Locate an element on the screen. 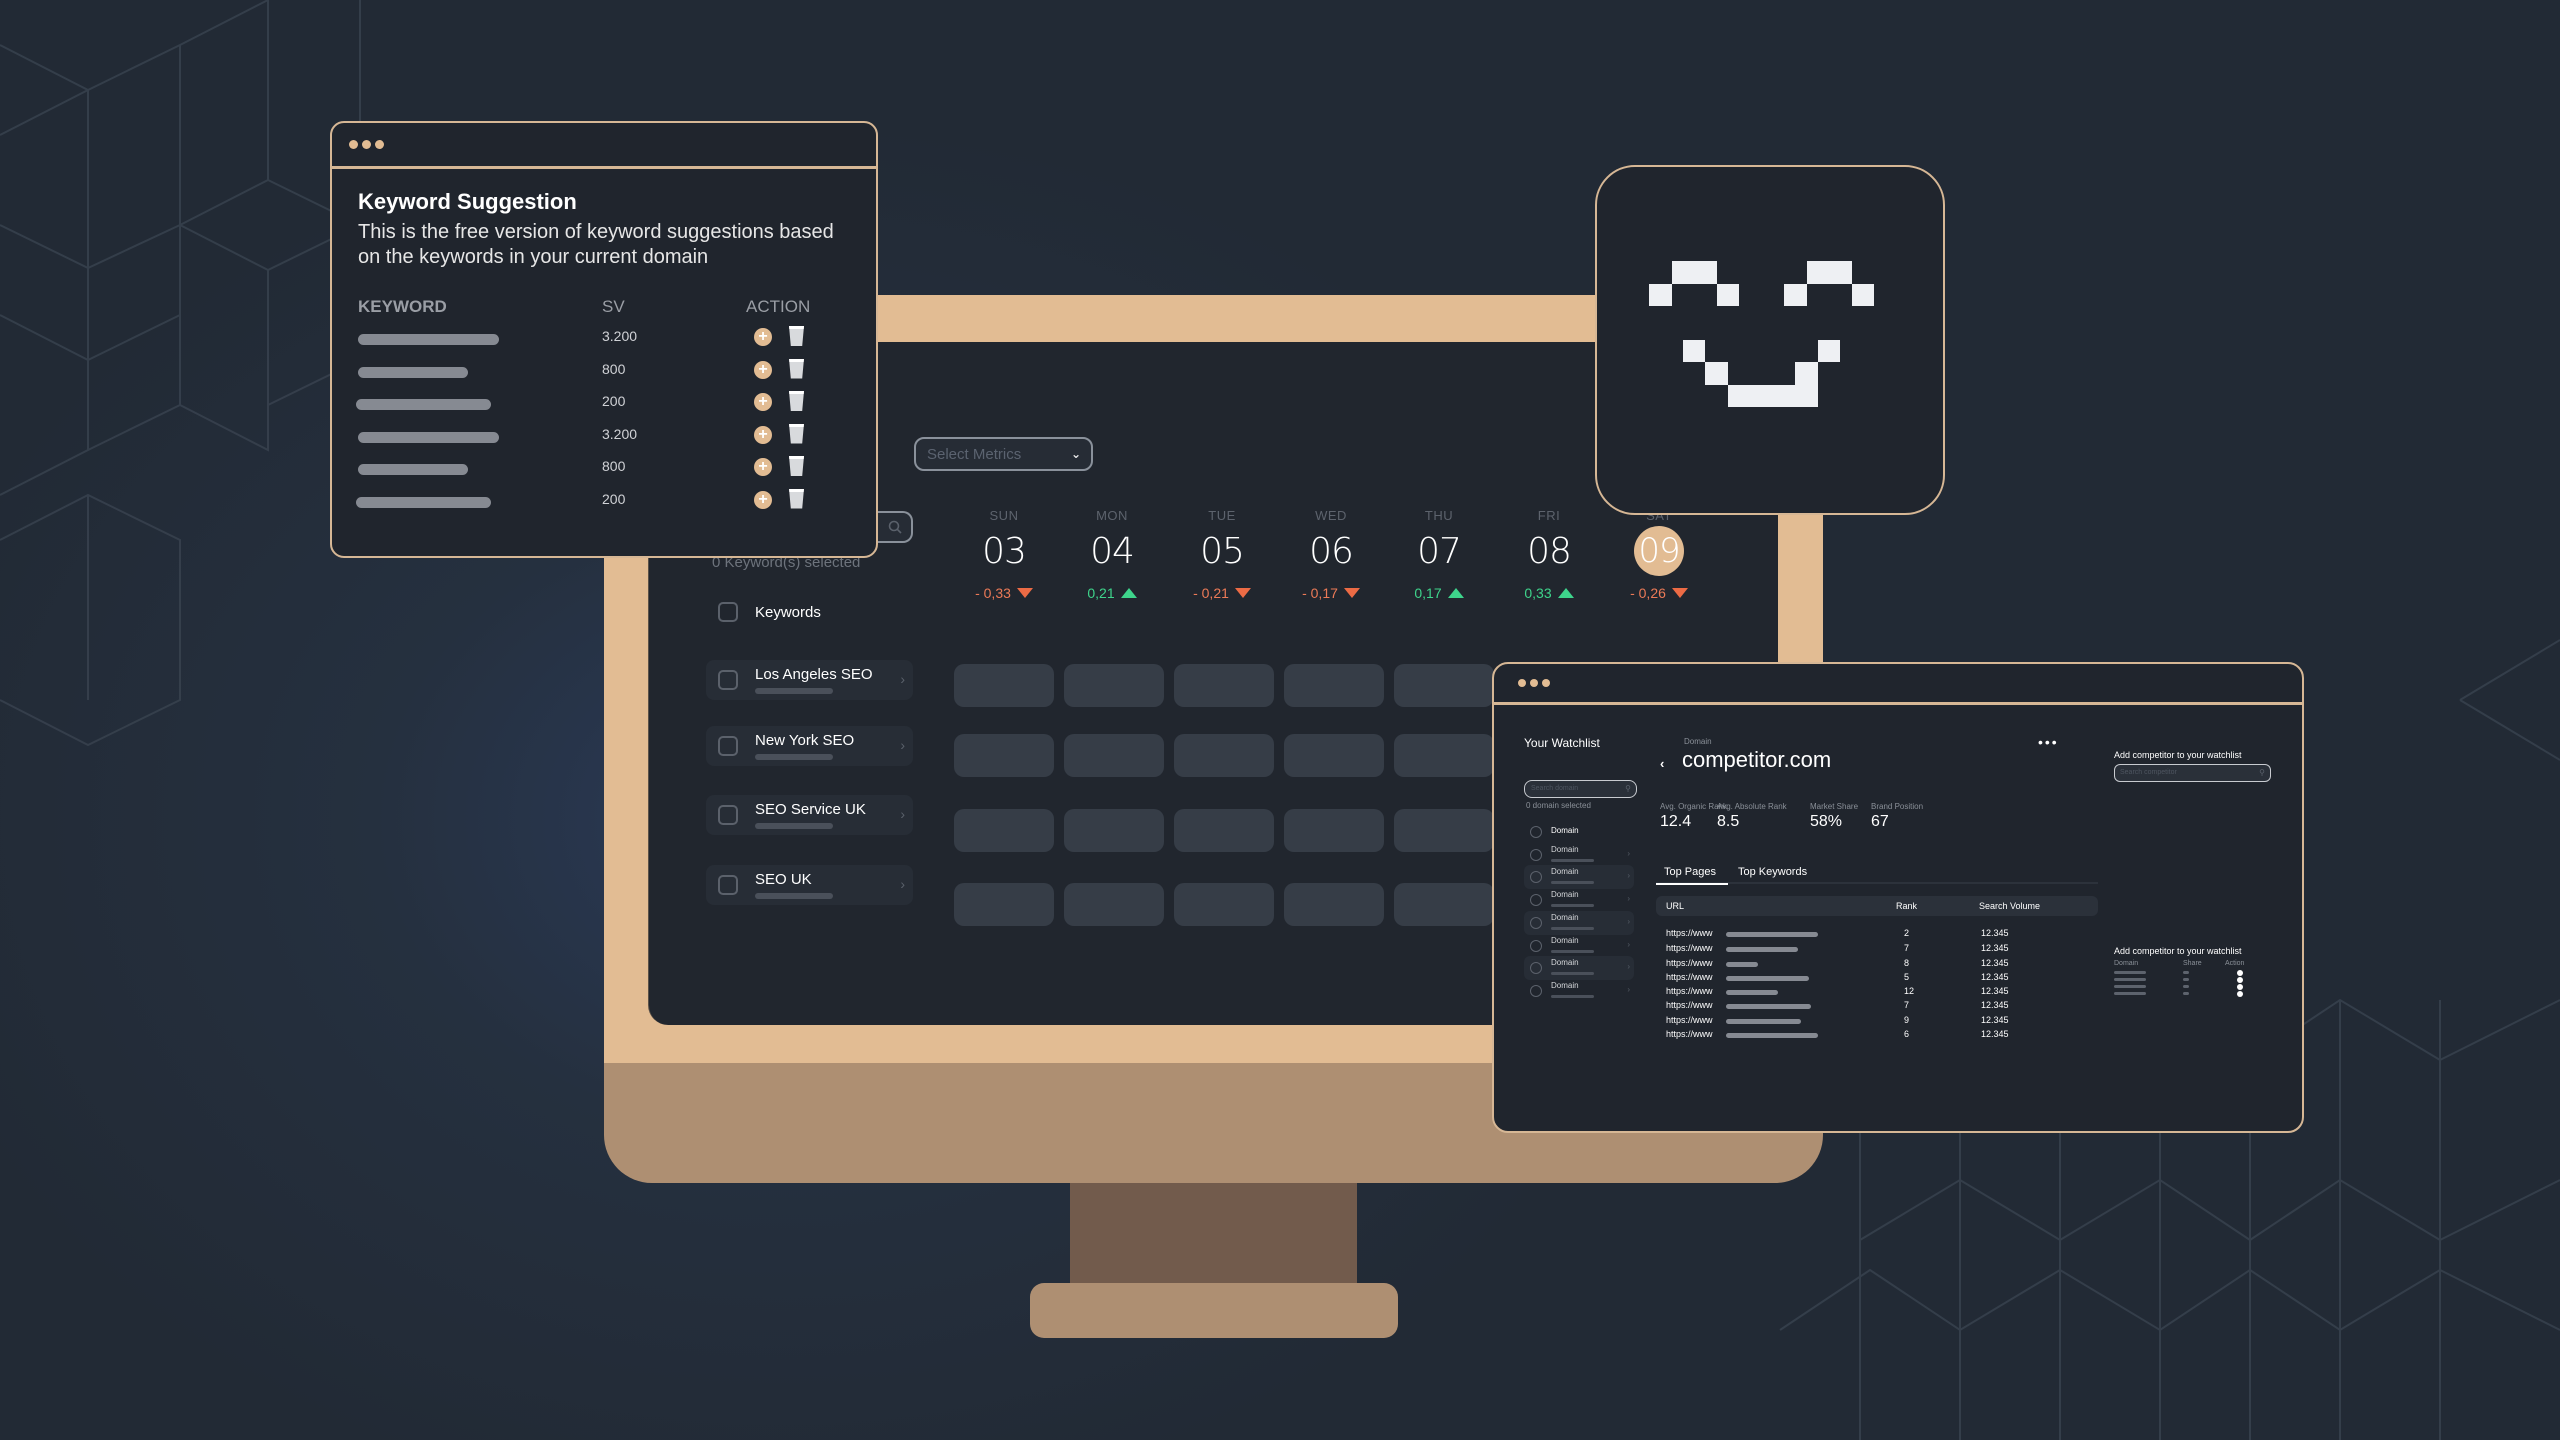 The image size is (2560, 1440). table-row: https://www 9 12.345 is located at coordinates (1877, 1022).